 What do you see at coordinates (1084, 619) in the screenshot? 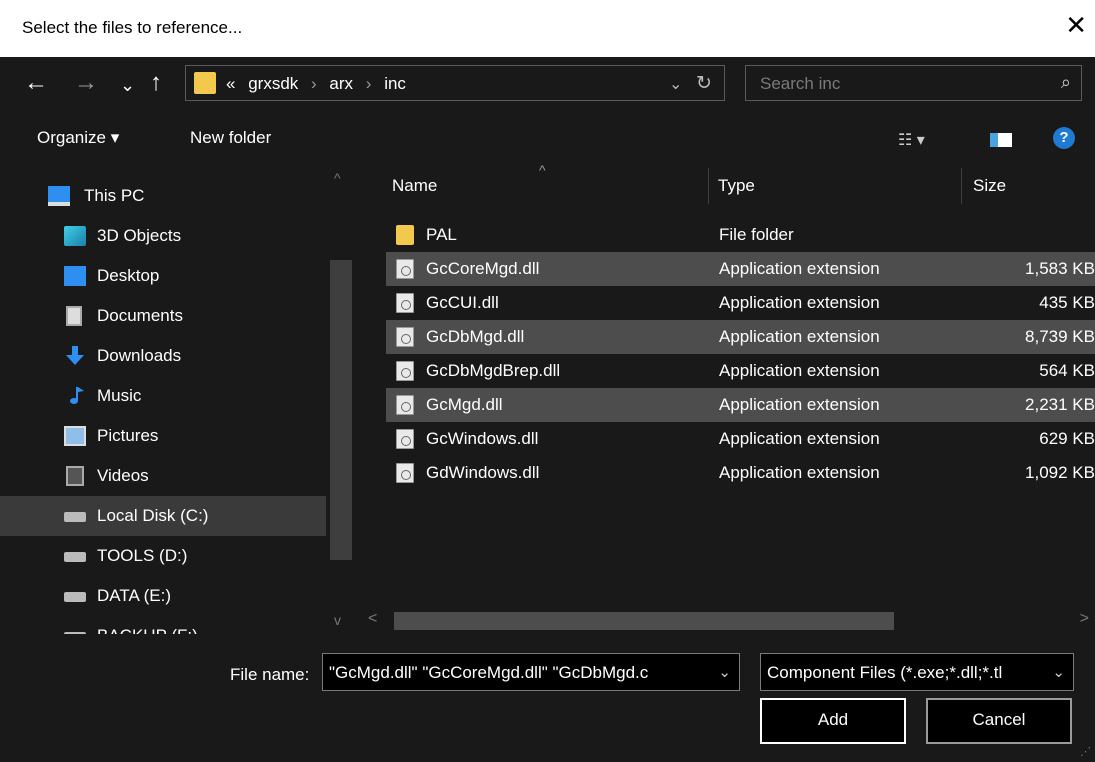
I see `scroll-right-icon: >` at bounding box center [1084, 619].